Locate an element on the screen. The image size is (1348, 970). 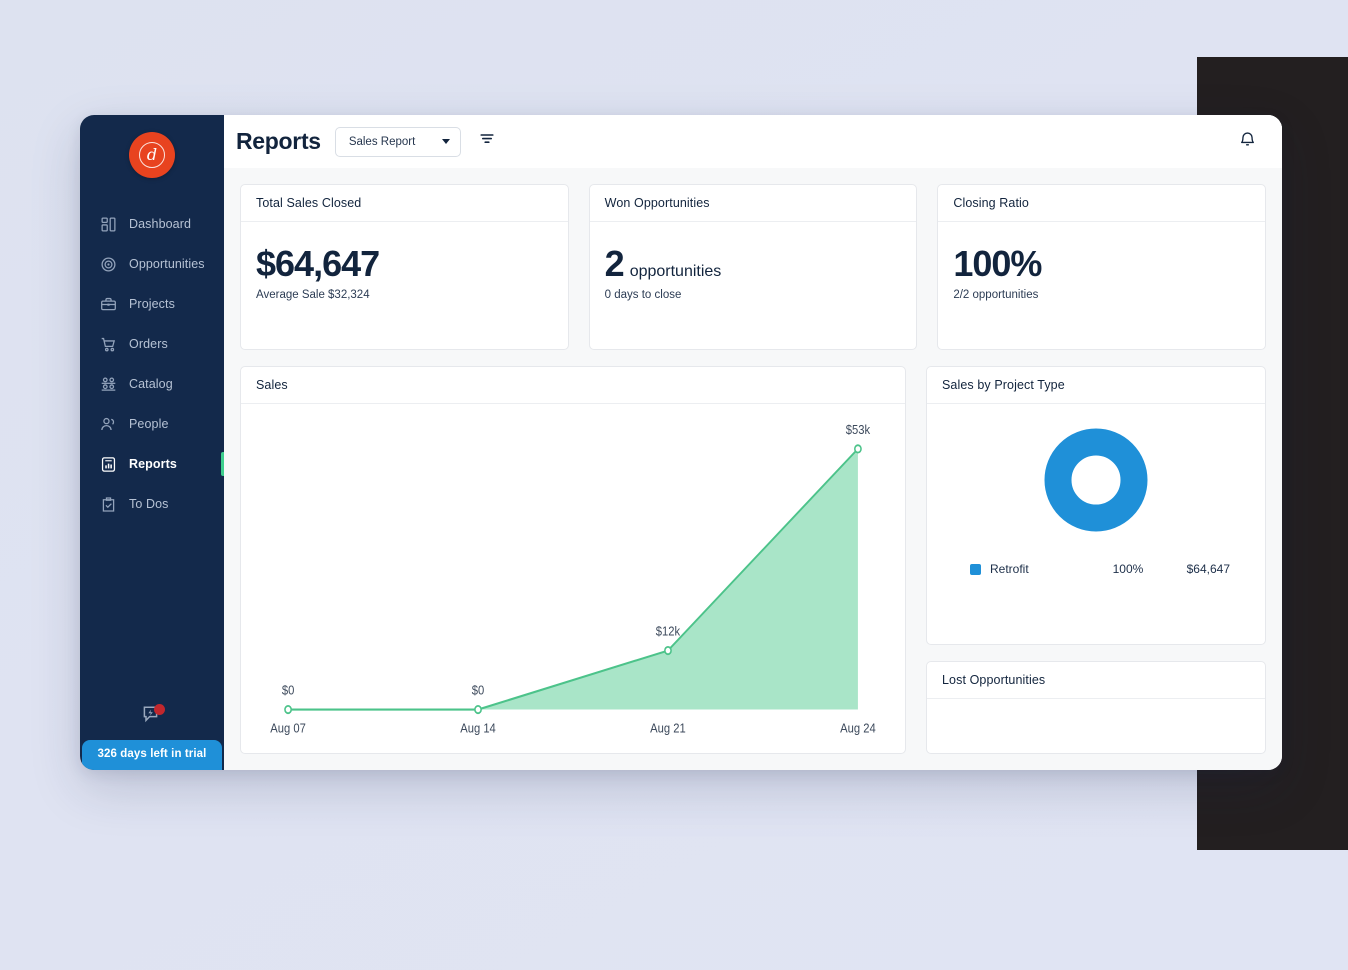
sidebar-item-label: Projects is located at coordinates (152, 304).